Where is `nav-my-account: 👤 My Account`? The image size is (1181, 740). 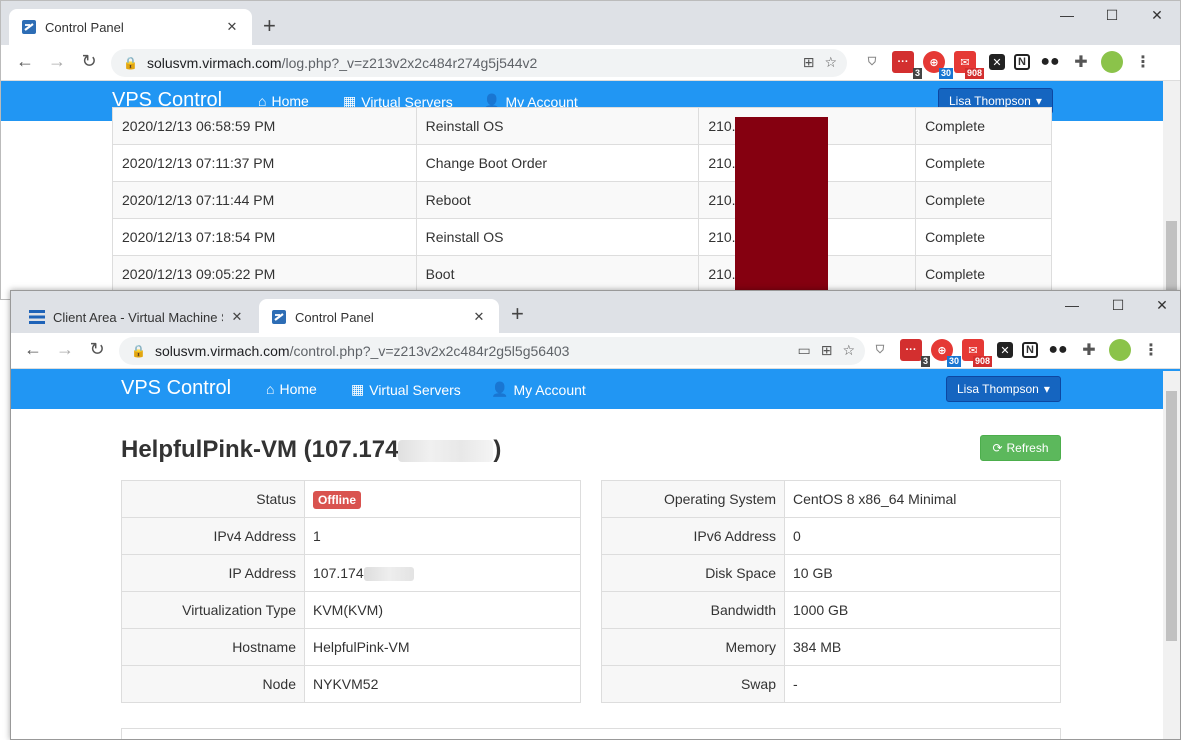 nav-my-account: 👤 My Account is located at coordinates (538, 389).